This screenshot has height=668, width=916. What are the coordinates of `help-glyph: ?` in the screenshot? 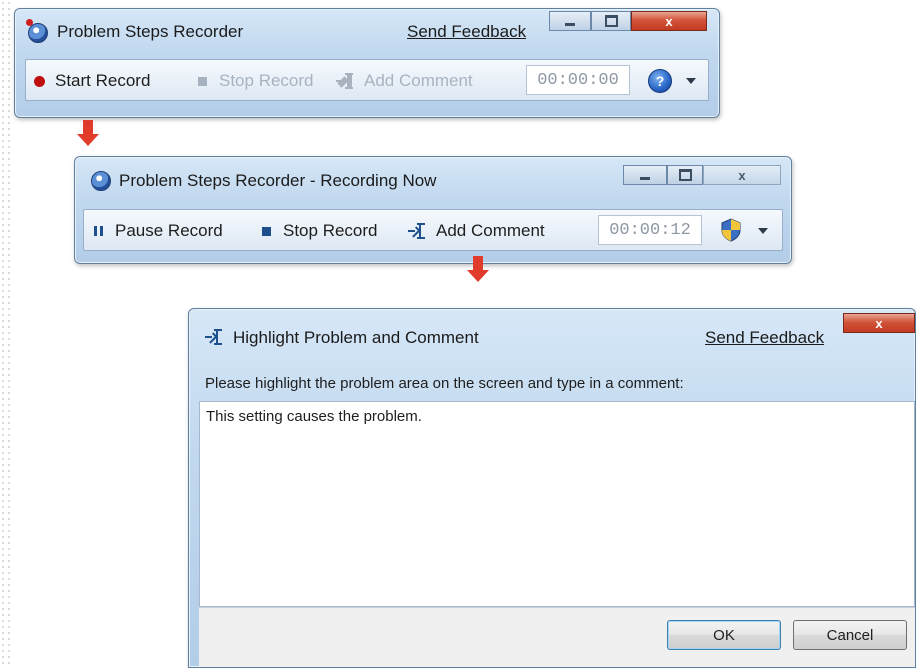 It's located at (660, 81).